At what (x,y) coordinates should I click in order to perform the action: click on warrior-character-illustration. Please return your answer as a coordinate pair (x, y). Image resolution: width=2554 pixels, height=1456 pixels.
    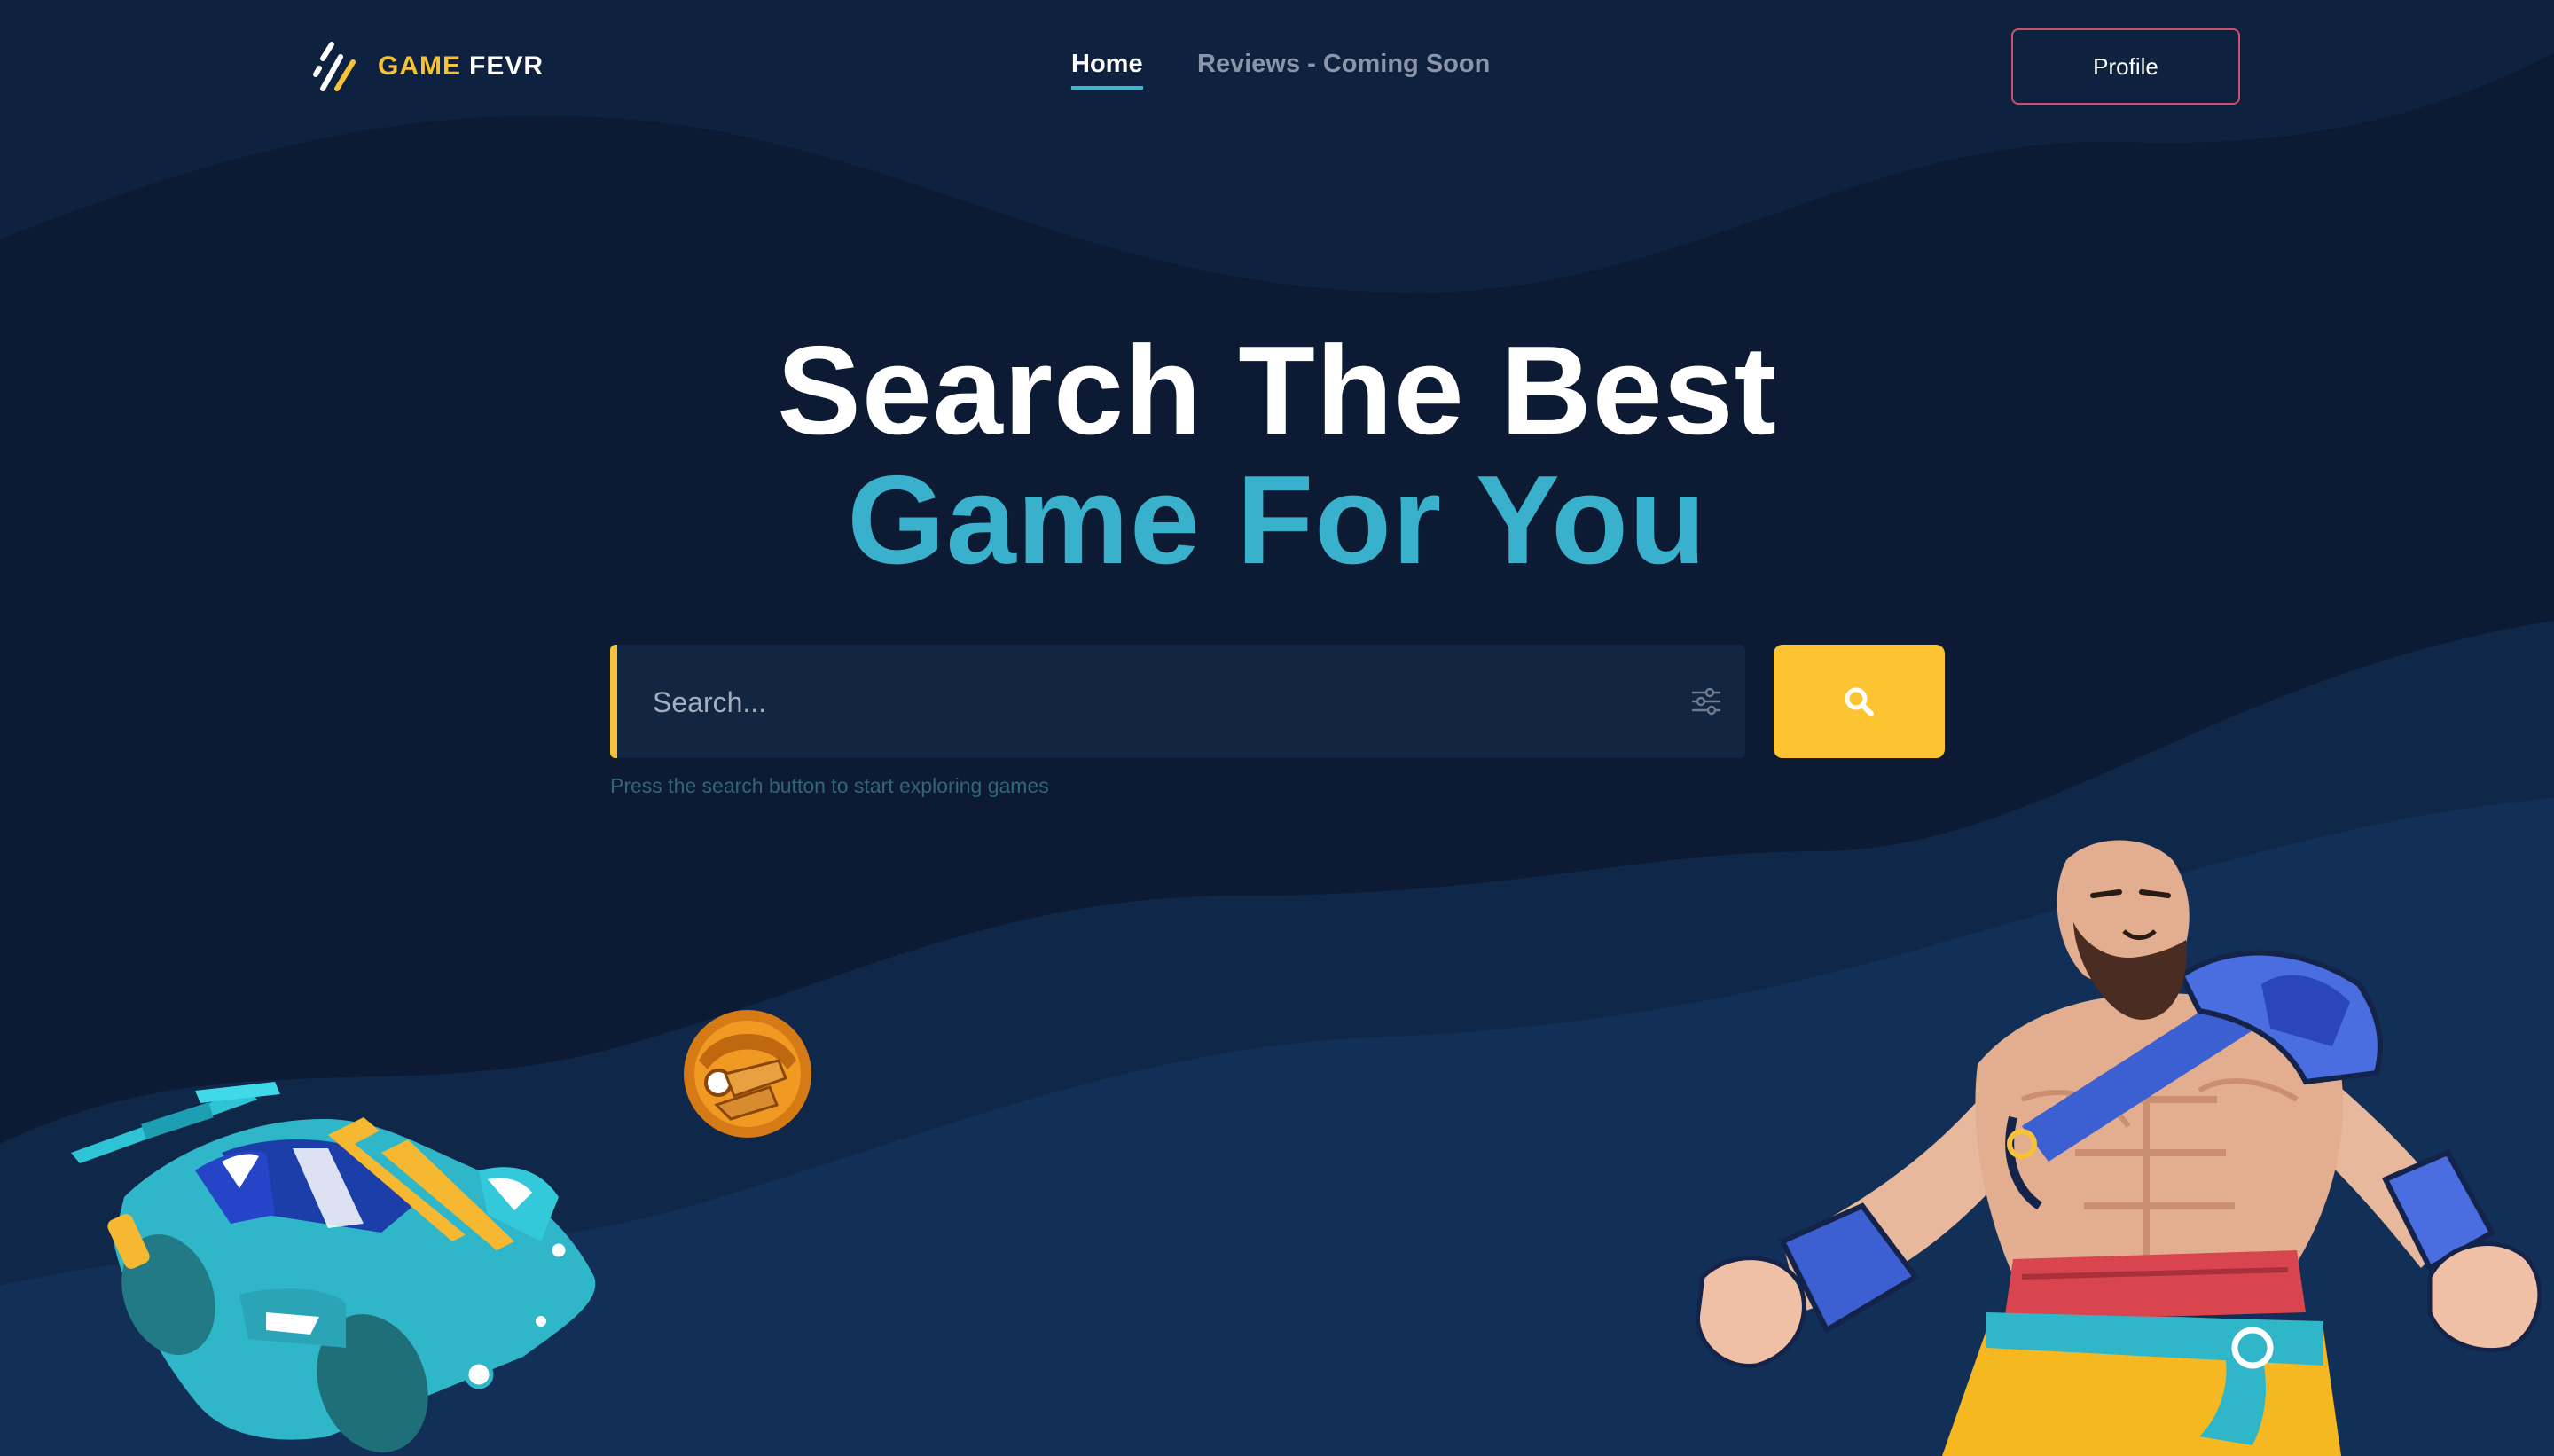
    Looking at the image, I should click on (2118, 1148).